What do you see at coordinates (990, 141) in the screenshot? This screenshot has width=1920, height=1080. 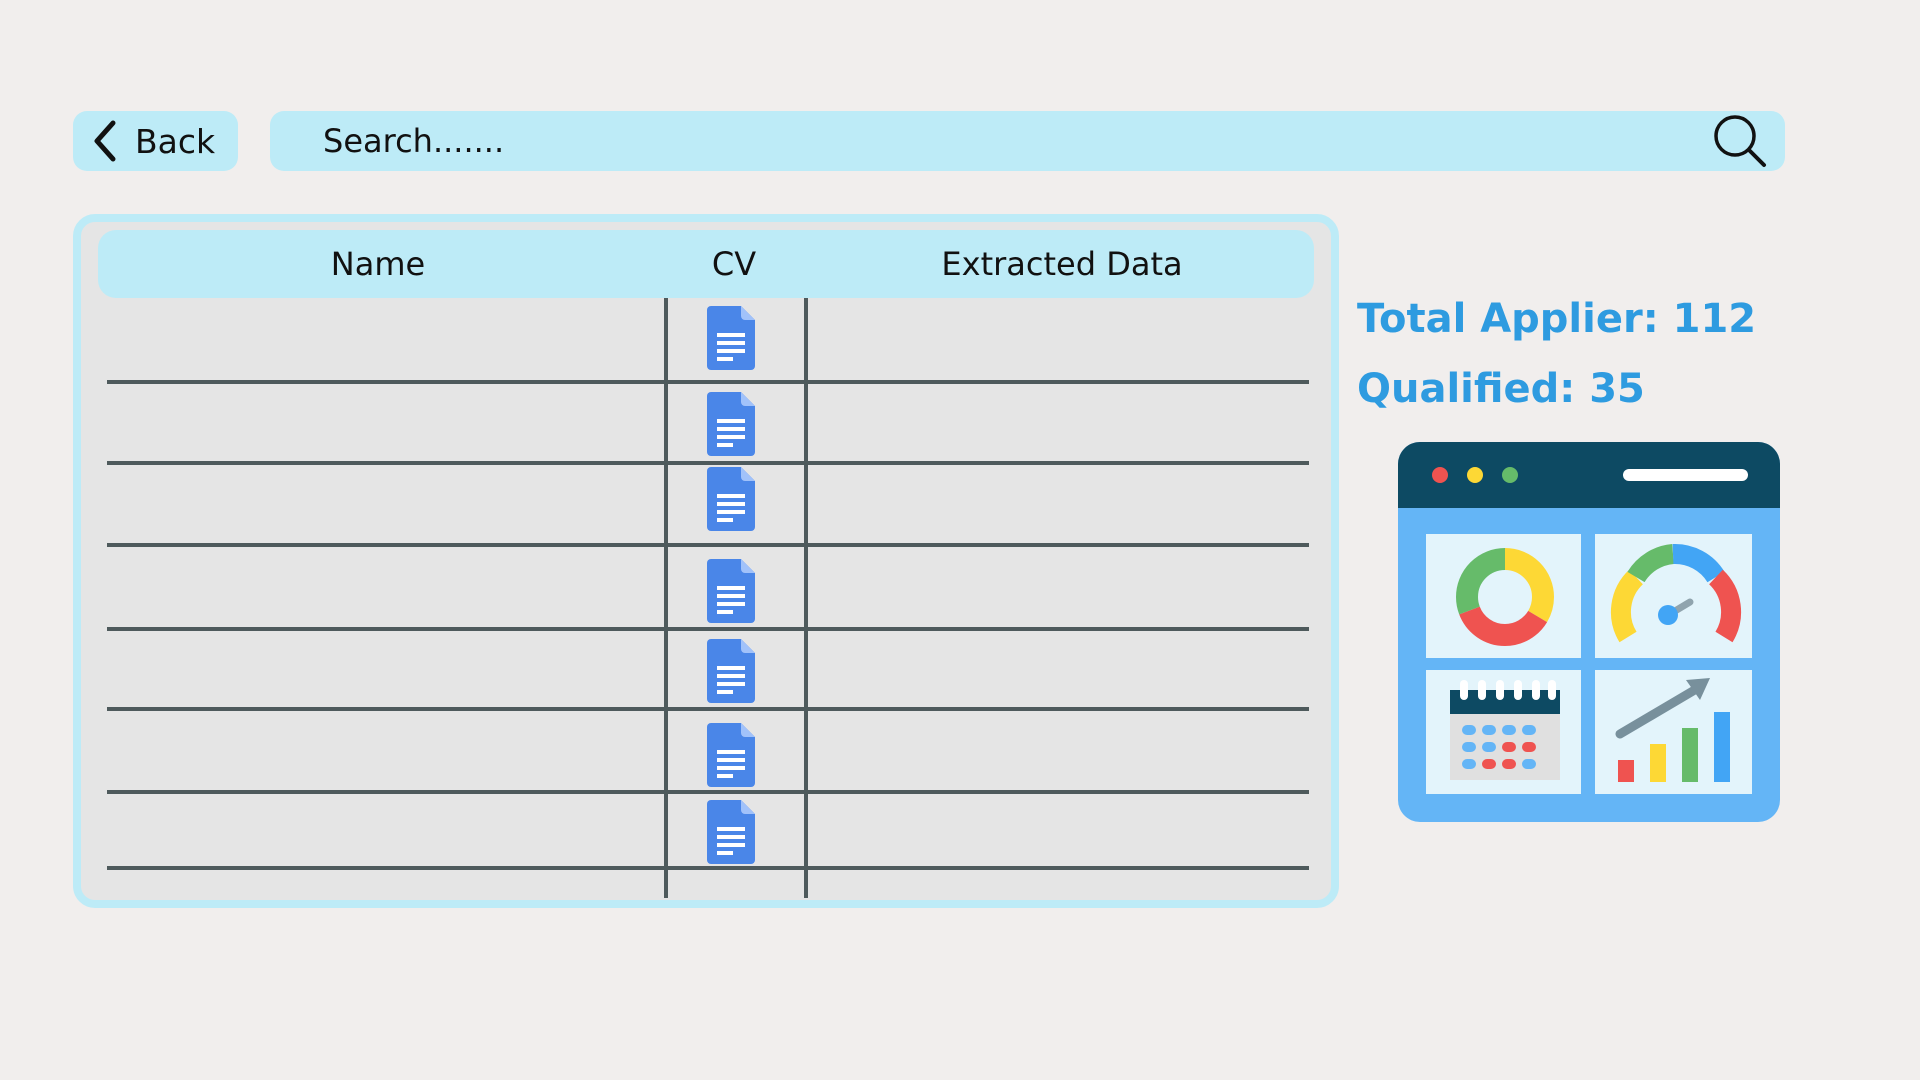 I see `search-input` at bounding box center [990, 141].